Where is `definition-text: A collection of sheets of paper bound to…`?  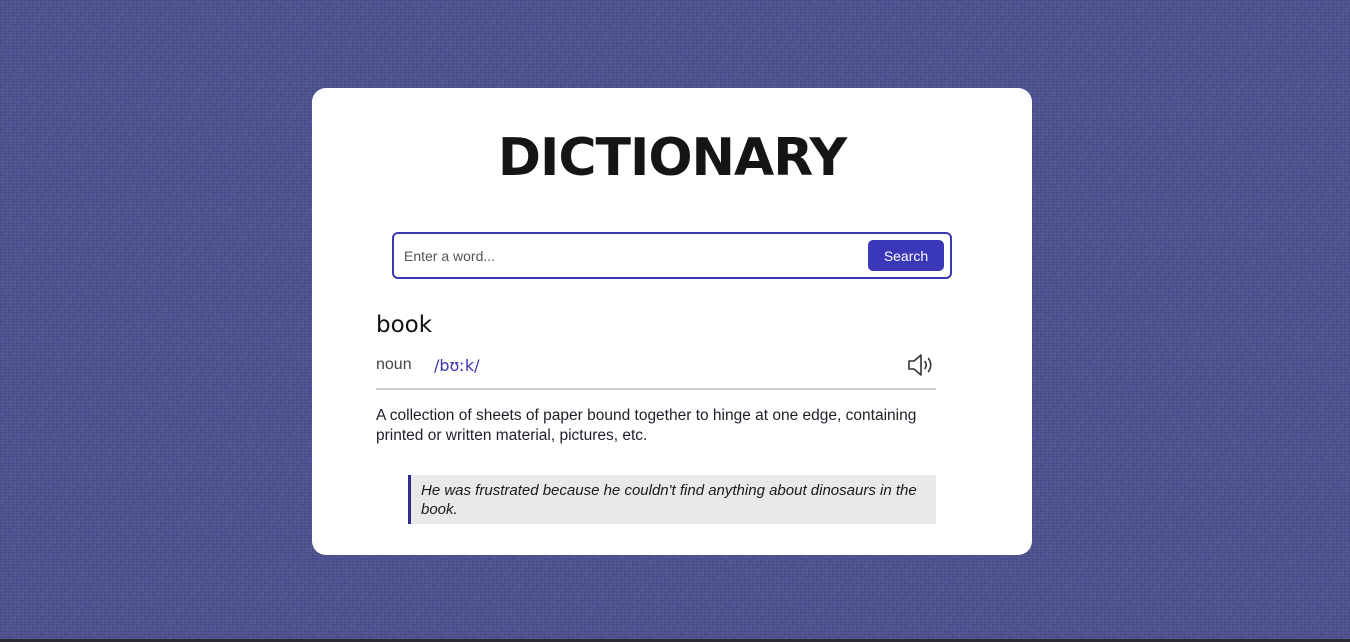 definition-text: A collection of sheets of paper bound to… is located at coordinates (646, 425).